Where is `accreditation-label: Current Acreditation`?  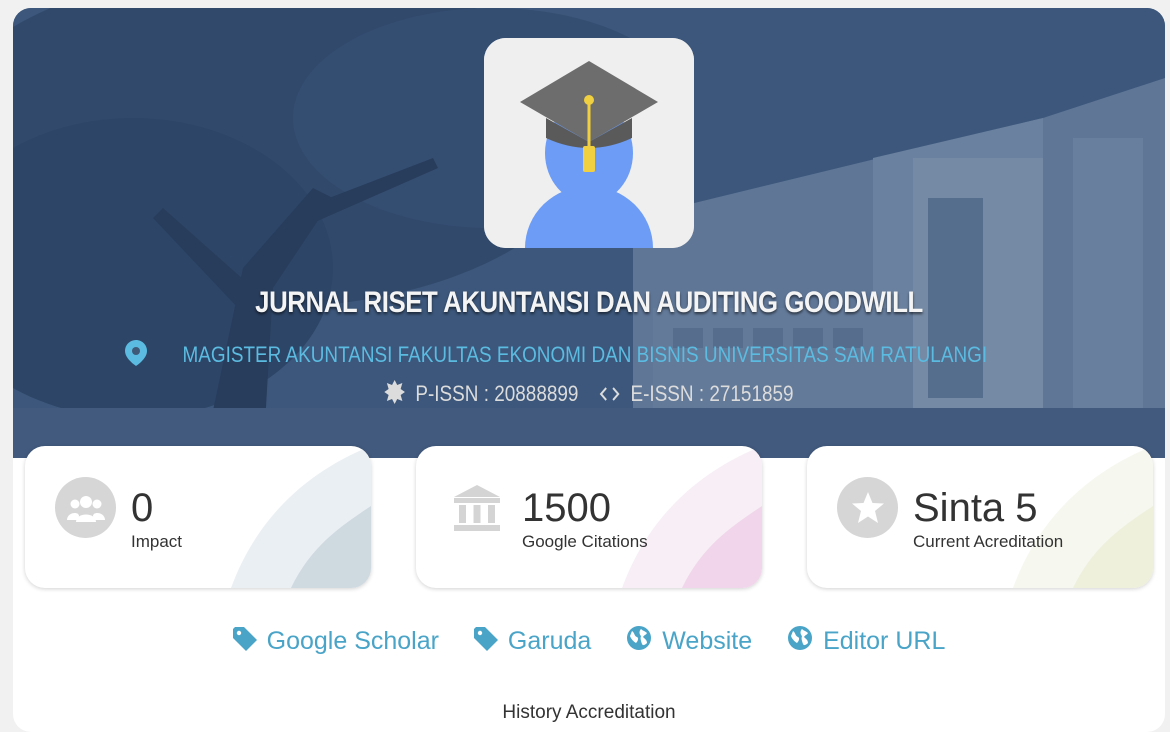
accreditation-label: Current Acreditation is located at coordinates (988, 541).